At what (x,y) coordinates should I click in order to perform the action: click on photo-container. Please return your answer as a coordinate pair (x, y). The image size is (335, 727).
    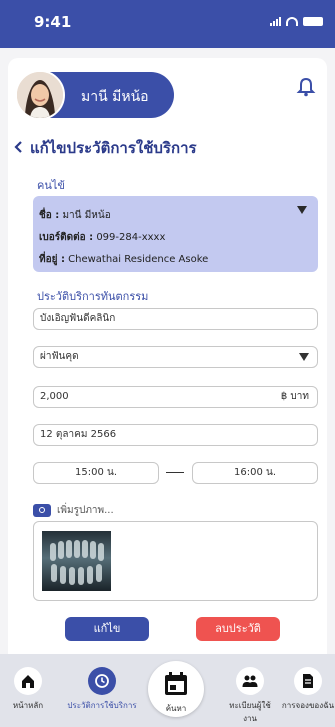
    Looking at the image, I should click on (175, 561).